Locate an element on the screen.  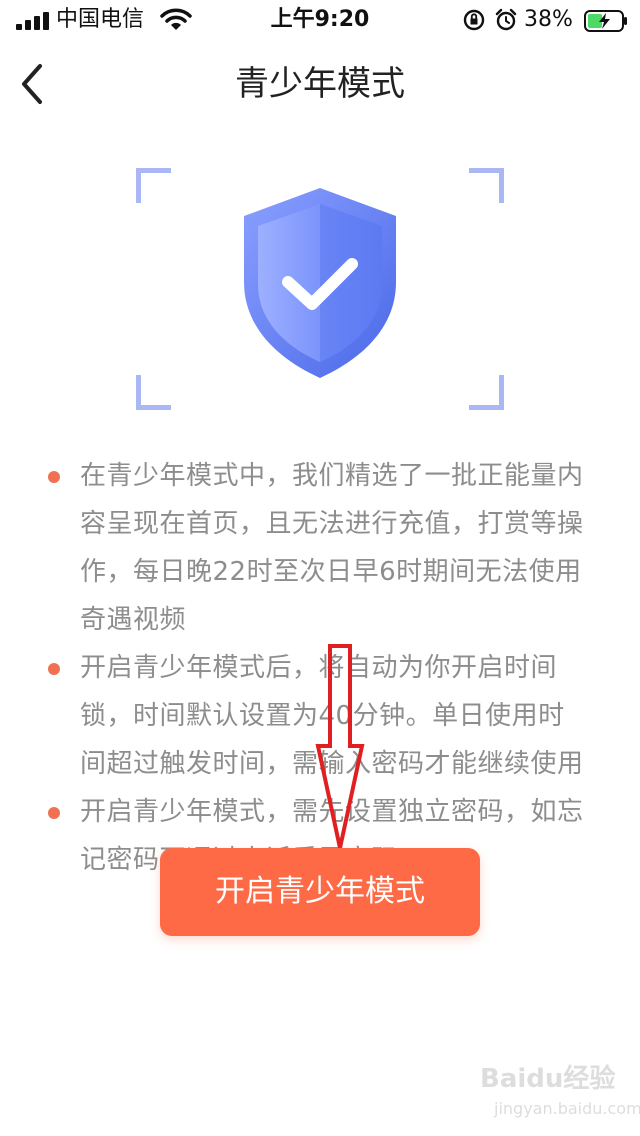
battery-percent: 38% is located at coordinates (548, 19).